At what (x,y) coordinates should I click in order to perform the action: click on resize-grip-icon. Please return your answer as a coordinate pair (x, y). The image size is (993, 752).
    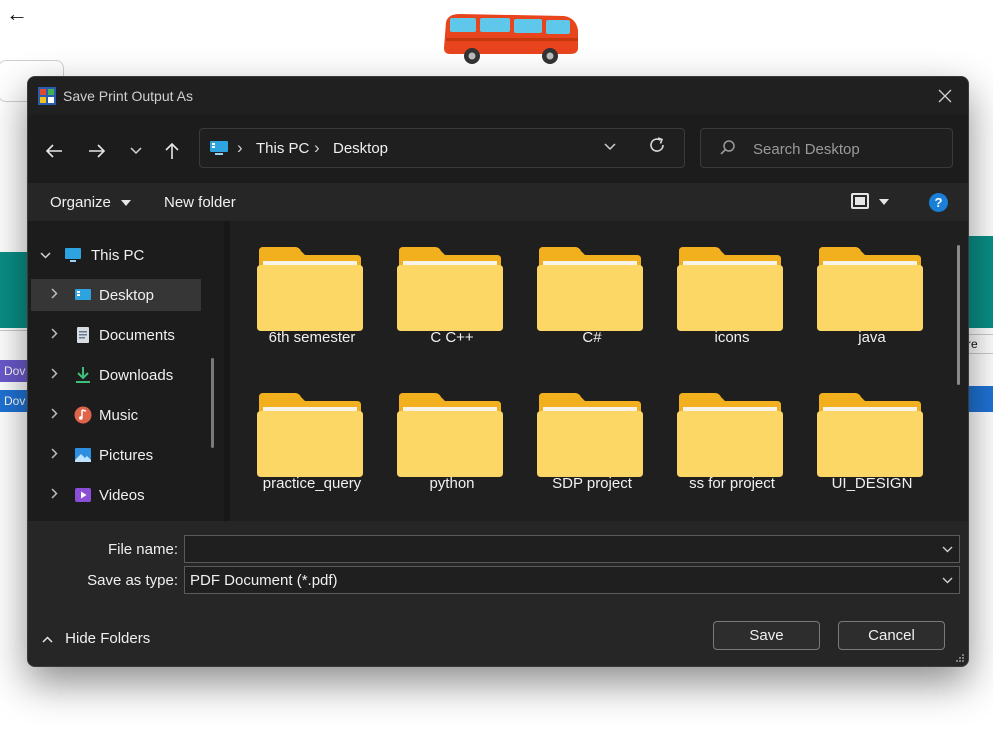
    Looking at the image, I should click on (960, 658).